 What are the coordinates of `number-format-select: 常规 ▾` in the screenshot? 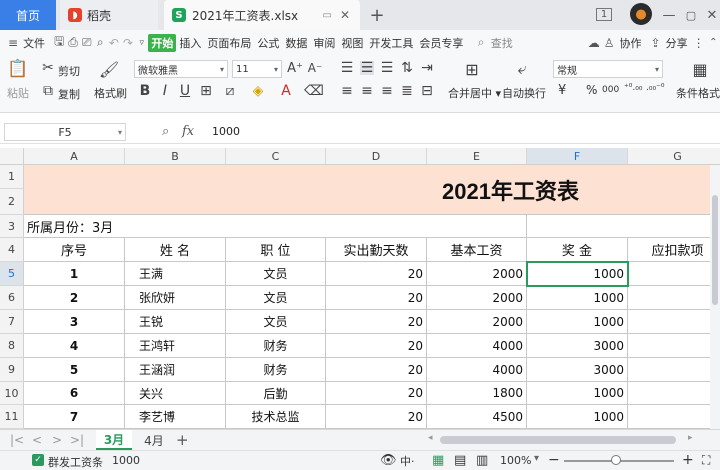 It's located at (608, 69).